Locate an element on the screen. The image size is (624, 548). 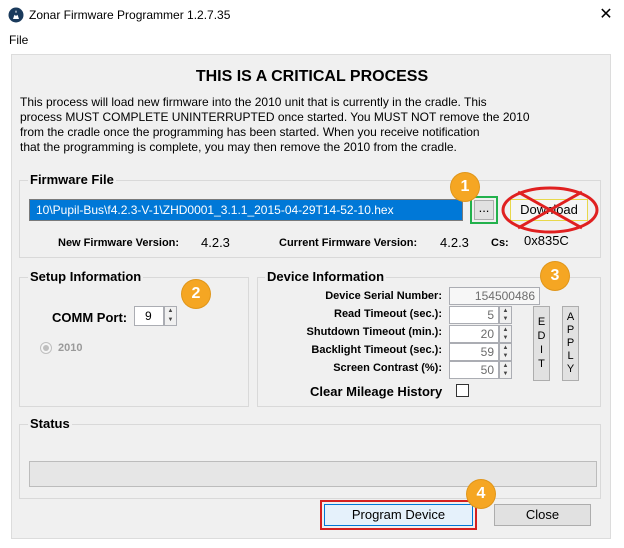
backlight-timeout-input: 59 is located at coordinates (474, 352).